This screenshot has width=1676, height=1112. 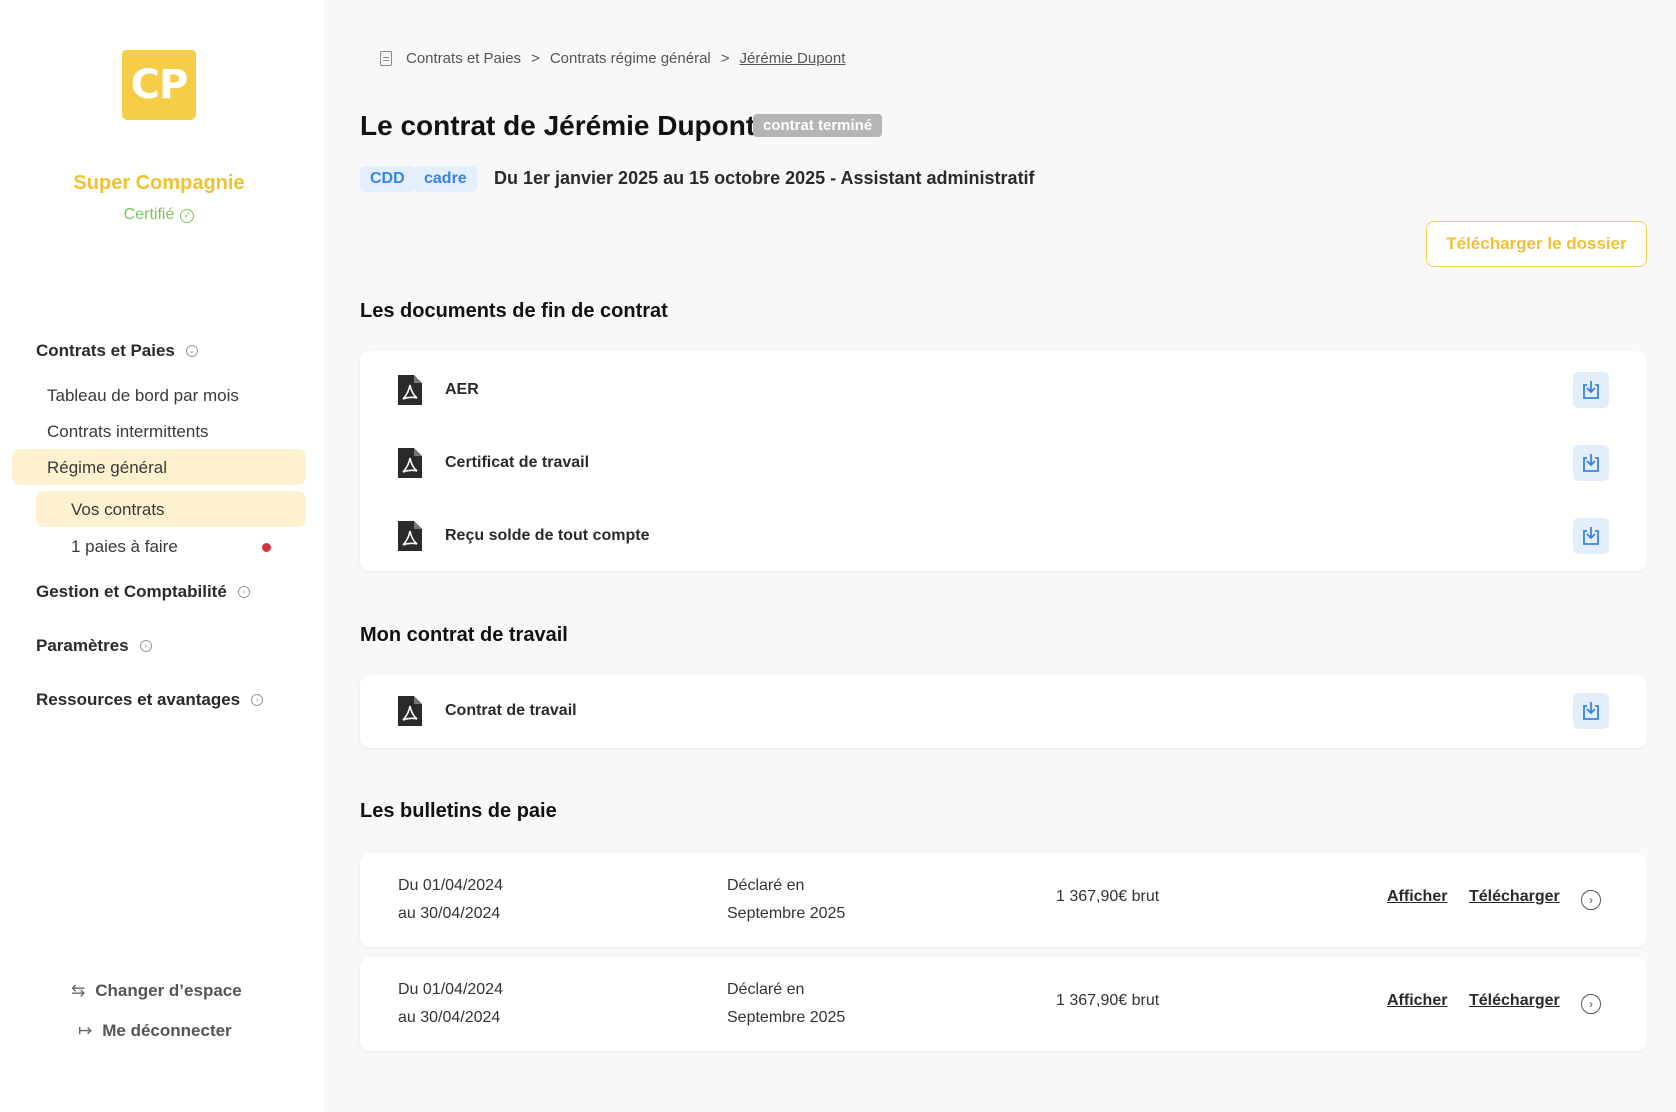 What do you see at coordinates (118, 509) in the screenshot?
I see `sidebar-subitem-vos-contrats-label: Vos contrats` at bounding box center [118, 509].